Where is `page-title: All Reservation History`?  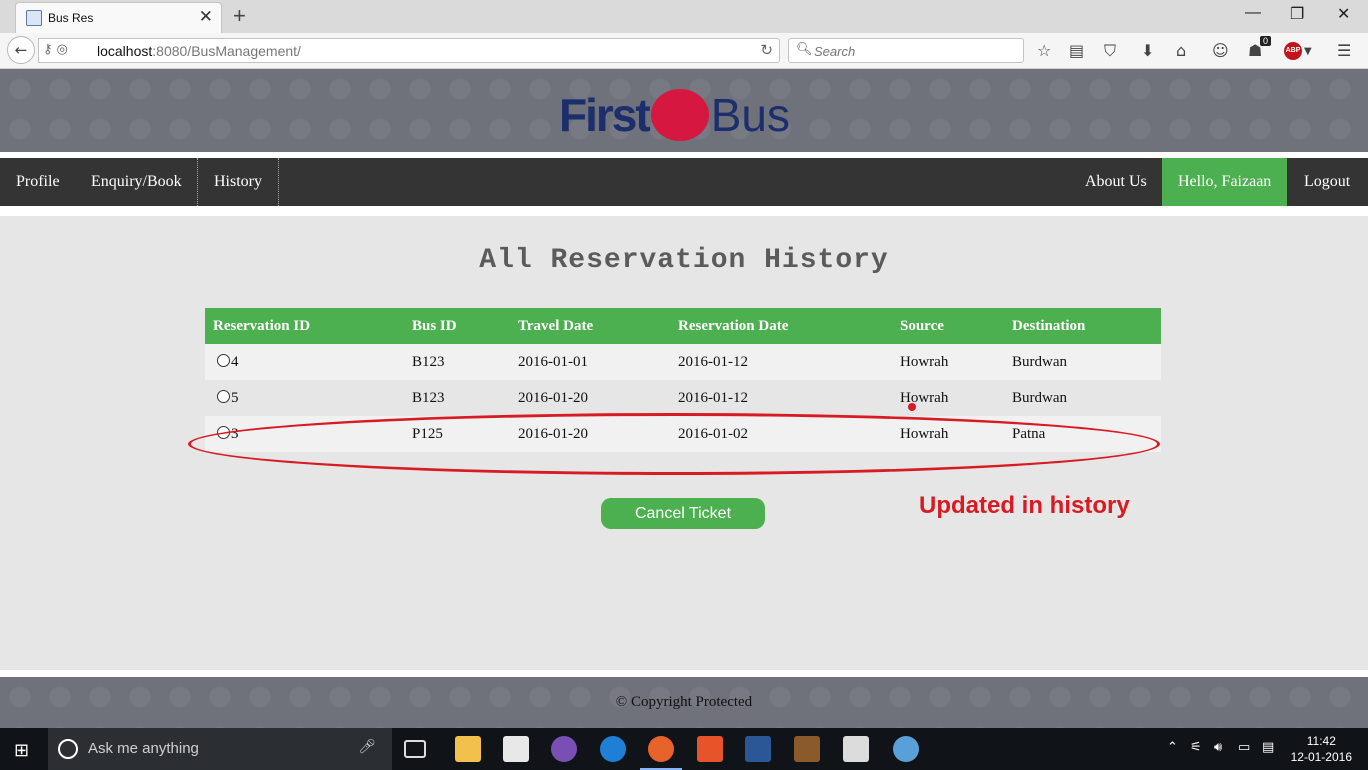 page-title: All Reservation History is located at coordinates (684, 260).